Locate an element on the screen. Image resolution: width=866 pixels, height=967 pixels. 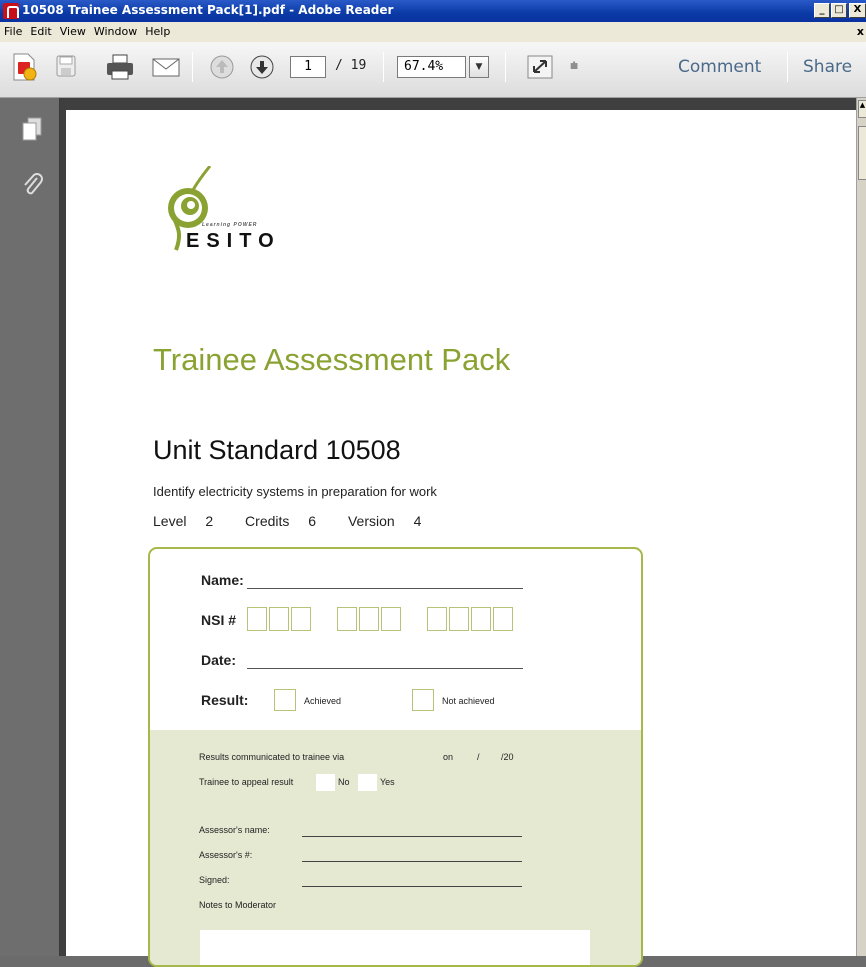
vertical-scrollbar: ▲ is located at coordinates (861, 527).